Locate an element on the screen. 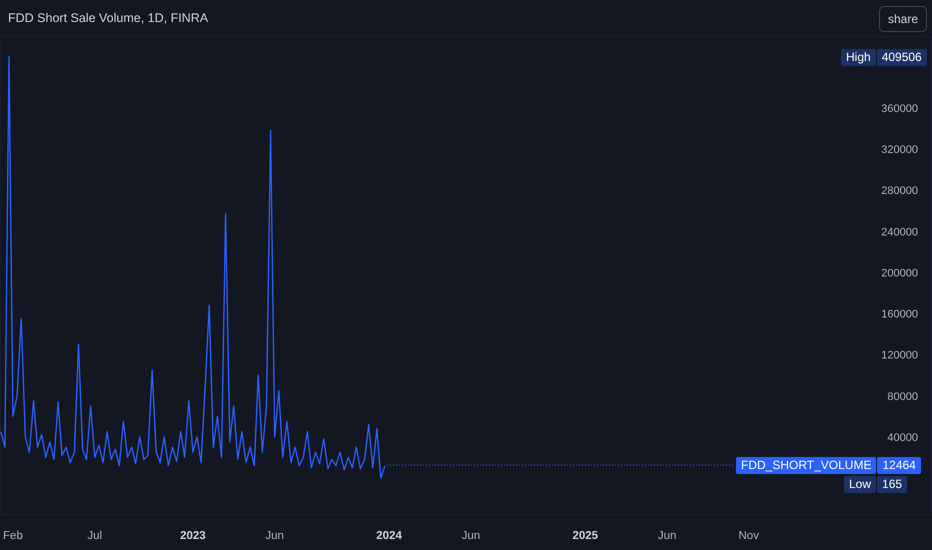 The width and height of the screenshot is (932, 550). value-label: 12464 is located at coordinates (899, 465).